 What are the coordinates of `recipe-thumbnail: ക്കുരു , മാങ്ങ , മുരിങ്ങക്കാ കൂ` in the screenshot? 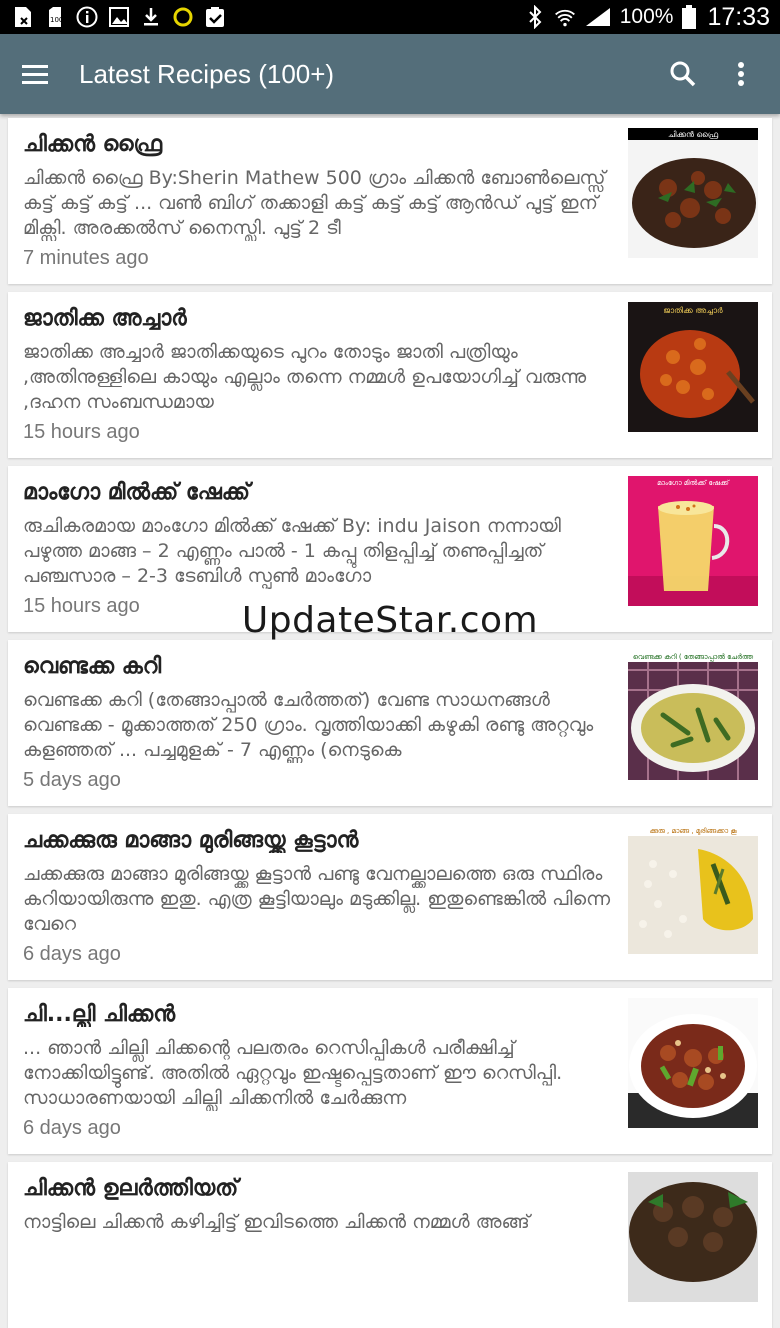 It's located at (693, 889).